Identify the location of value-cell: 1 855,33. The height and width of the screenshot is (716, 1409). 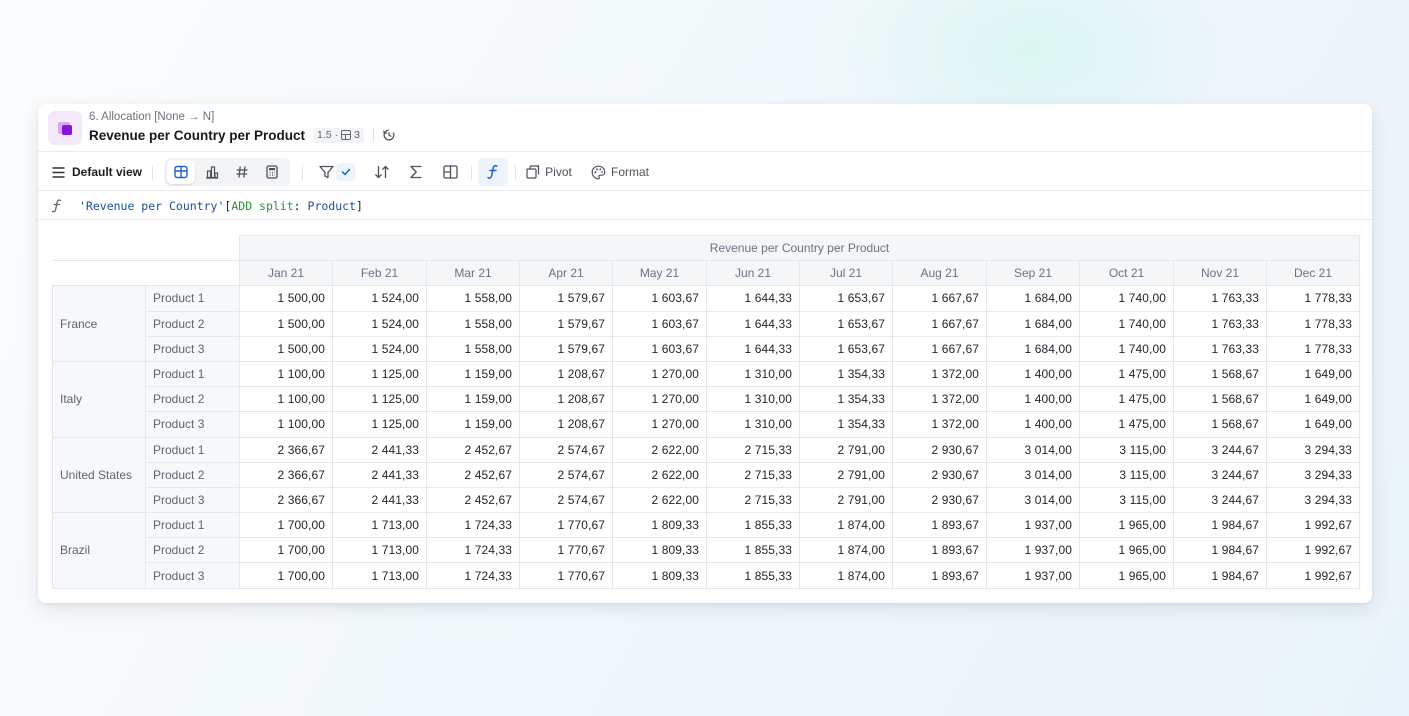
(753, 550).